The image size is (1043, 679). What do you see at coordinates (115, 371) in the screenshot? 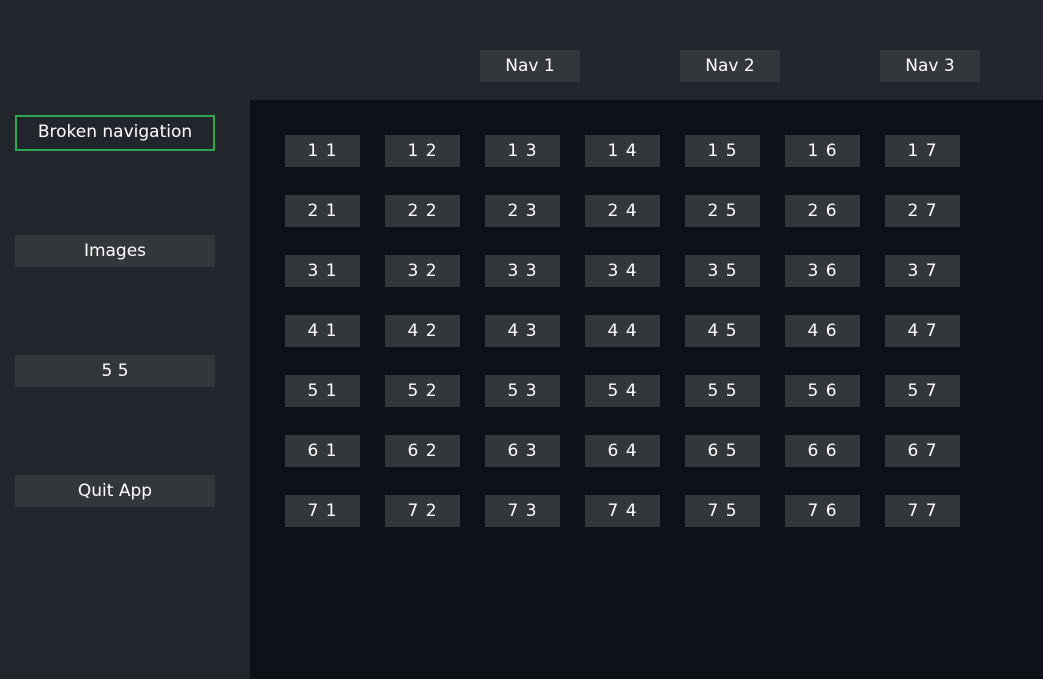
I see `five-five-button: 5 5` at bounding box center [115, 371].